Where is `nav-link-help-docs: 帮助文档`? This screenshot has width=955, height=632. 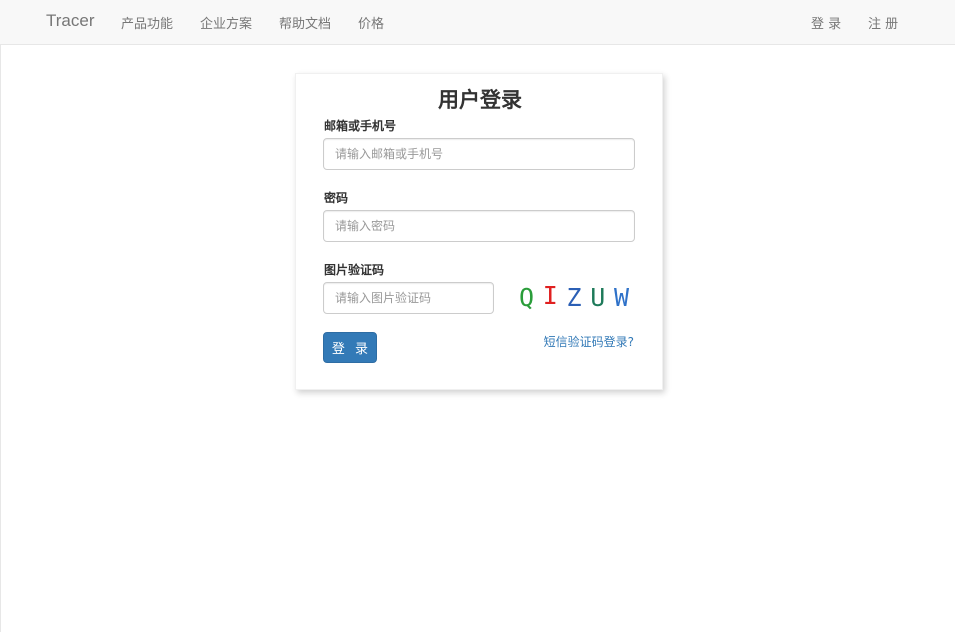 nav-link-help-docs: 帮助文档 is located at coordinates (305, 22).